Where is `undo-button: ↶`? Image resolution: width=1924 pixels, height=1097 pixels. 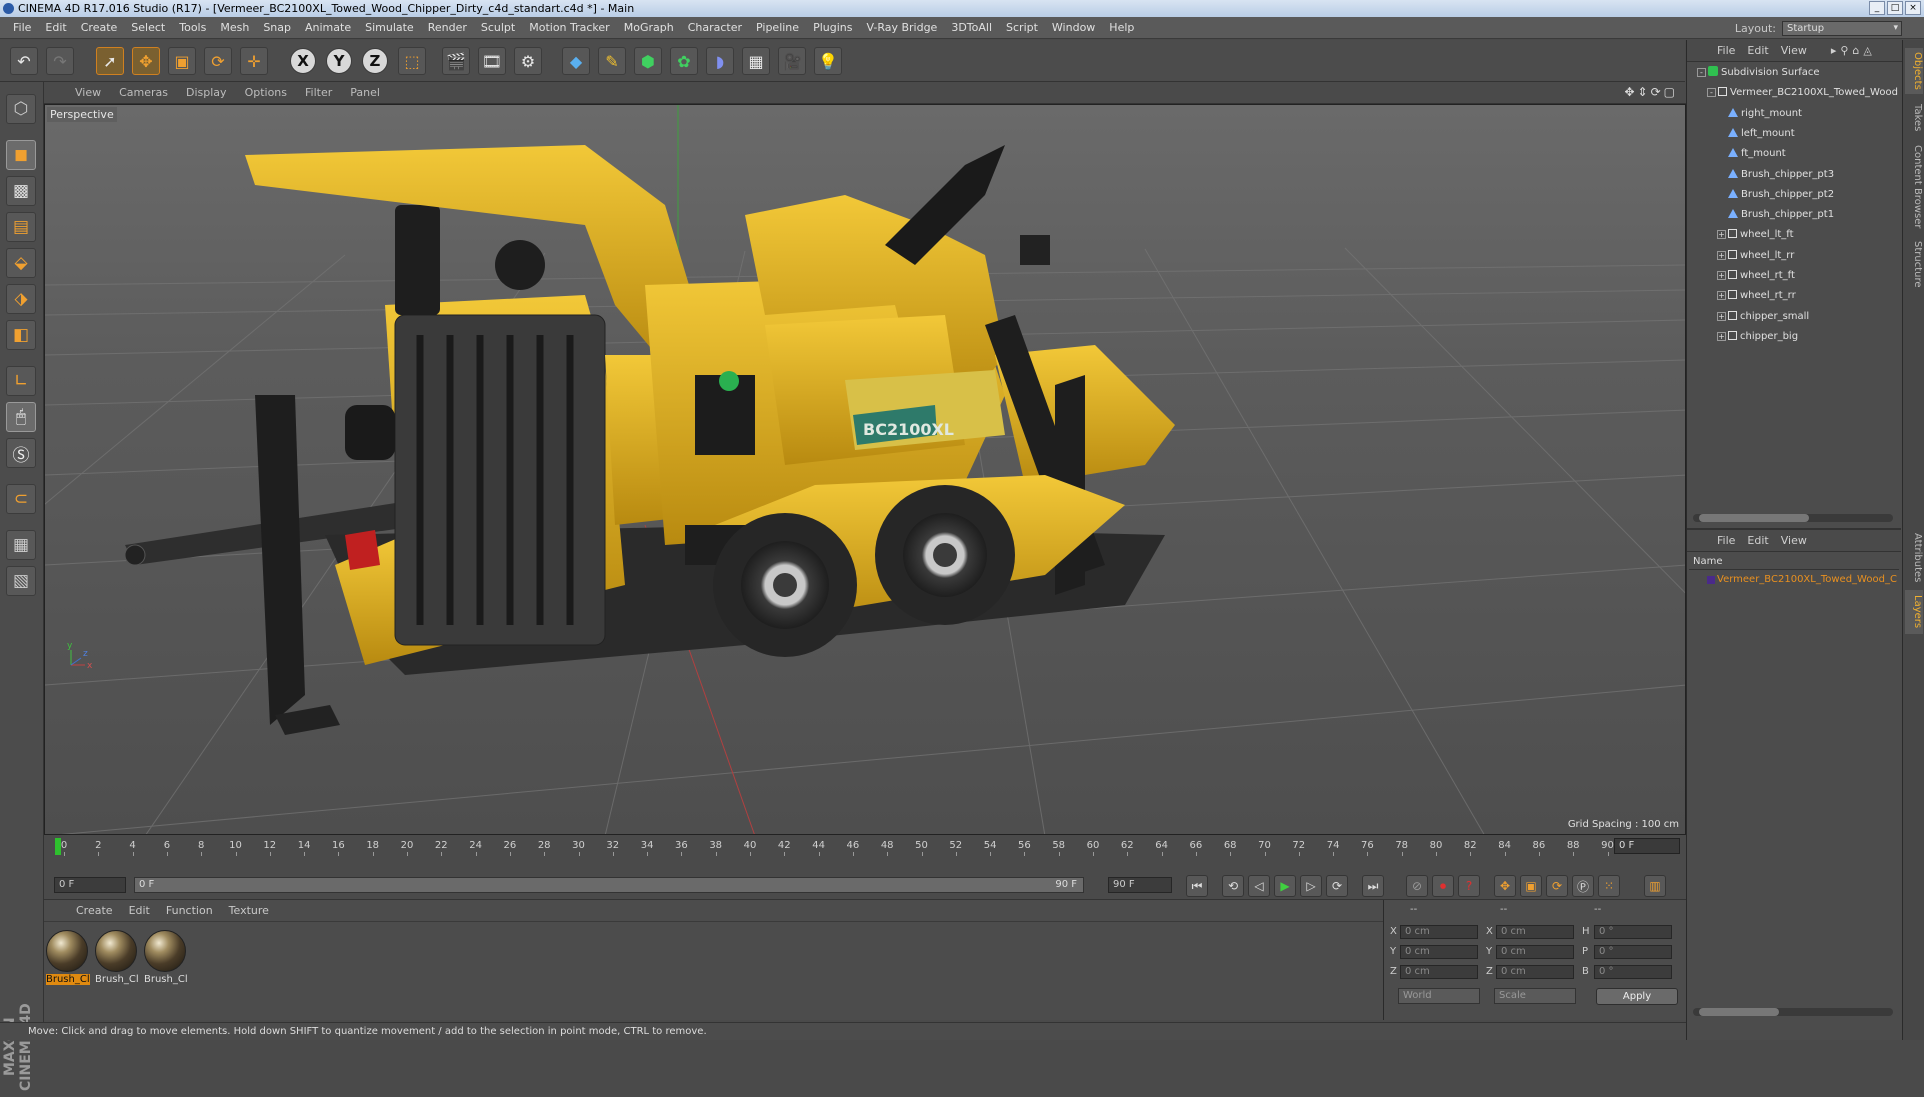
undo-button: ↶ is located at coordinates (24, 61).